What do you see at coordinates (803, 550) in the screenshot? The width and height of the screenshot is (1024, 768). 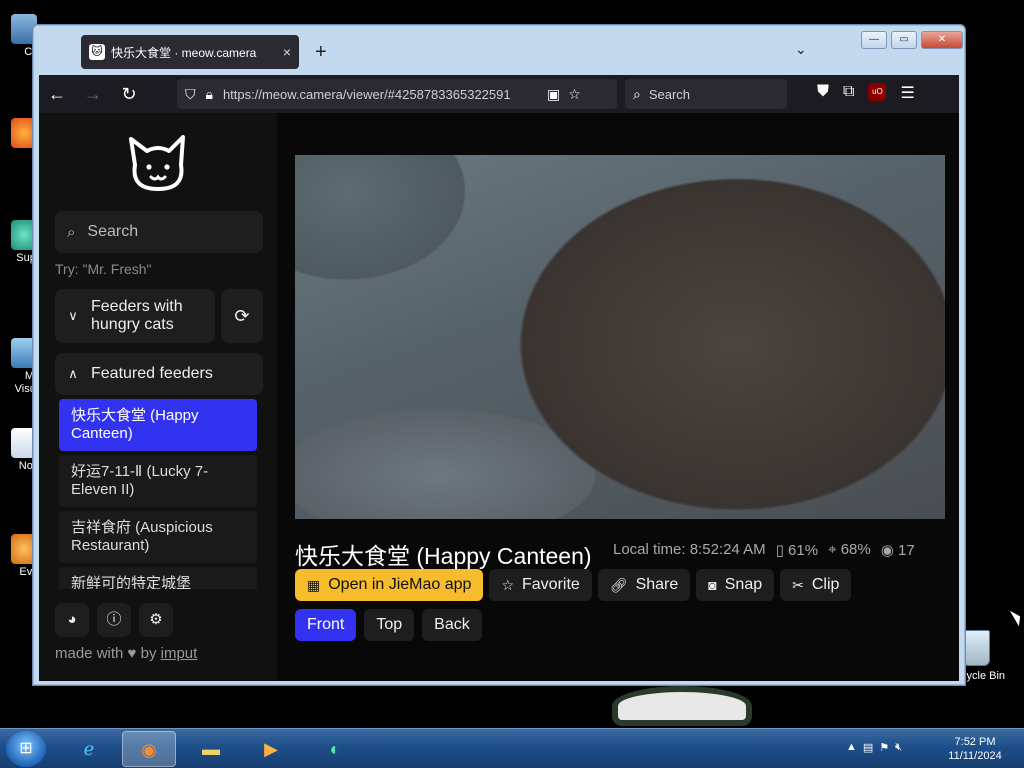 I see `battery-value: 61%` at bounding box center [803, 550].